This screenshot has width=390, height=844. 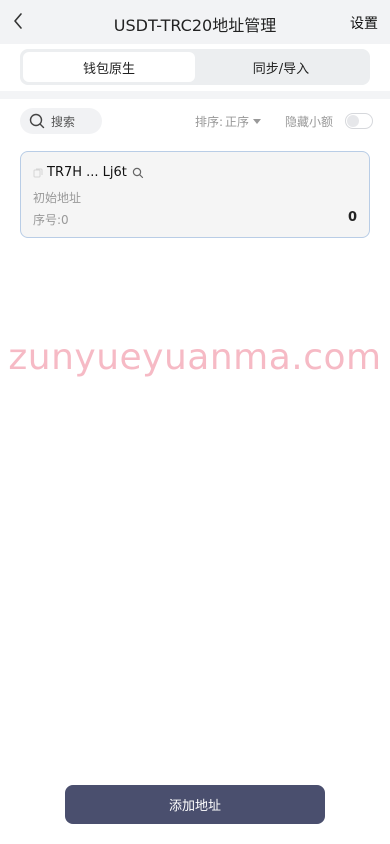 I want to click on sort-value: 正序, so click(x=237, y=121).